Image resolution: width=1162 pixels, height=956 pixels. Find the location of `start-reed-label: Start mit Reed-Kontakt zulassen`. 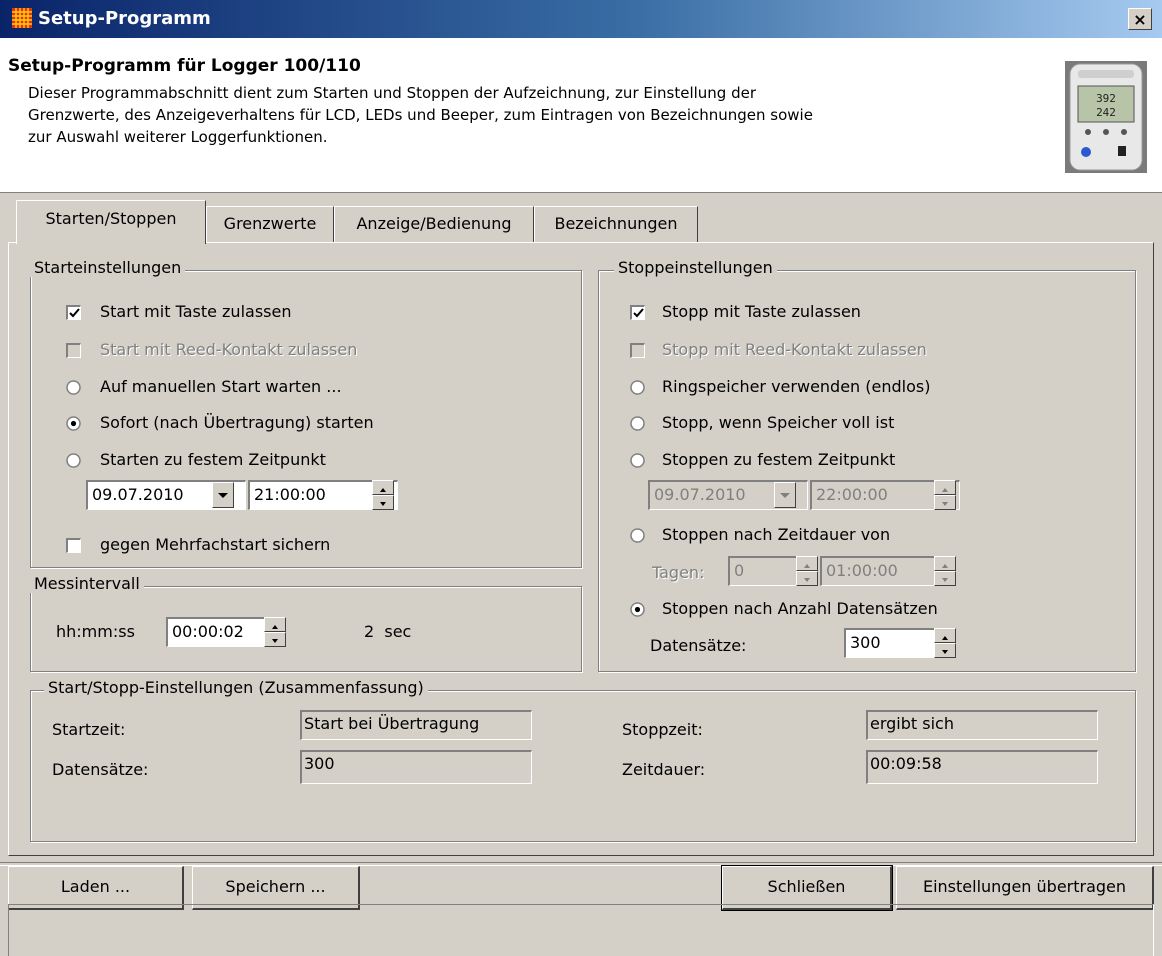

start-reed-label: Start mit Reed-Kontakt zulassen is located at coordinates (229, 349).